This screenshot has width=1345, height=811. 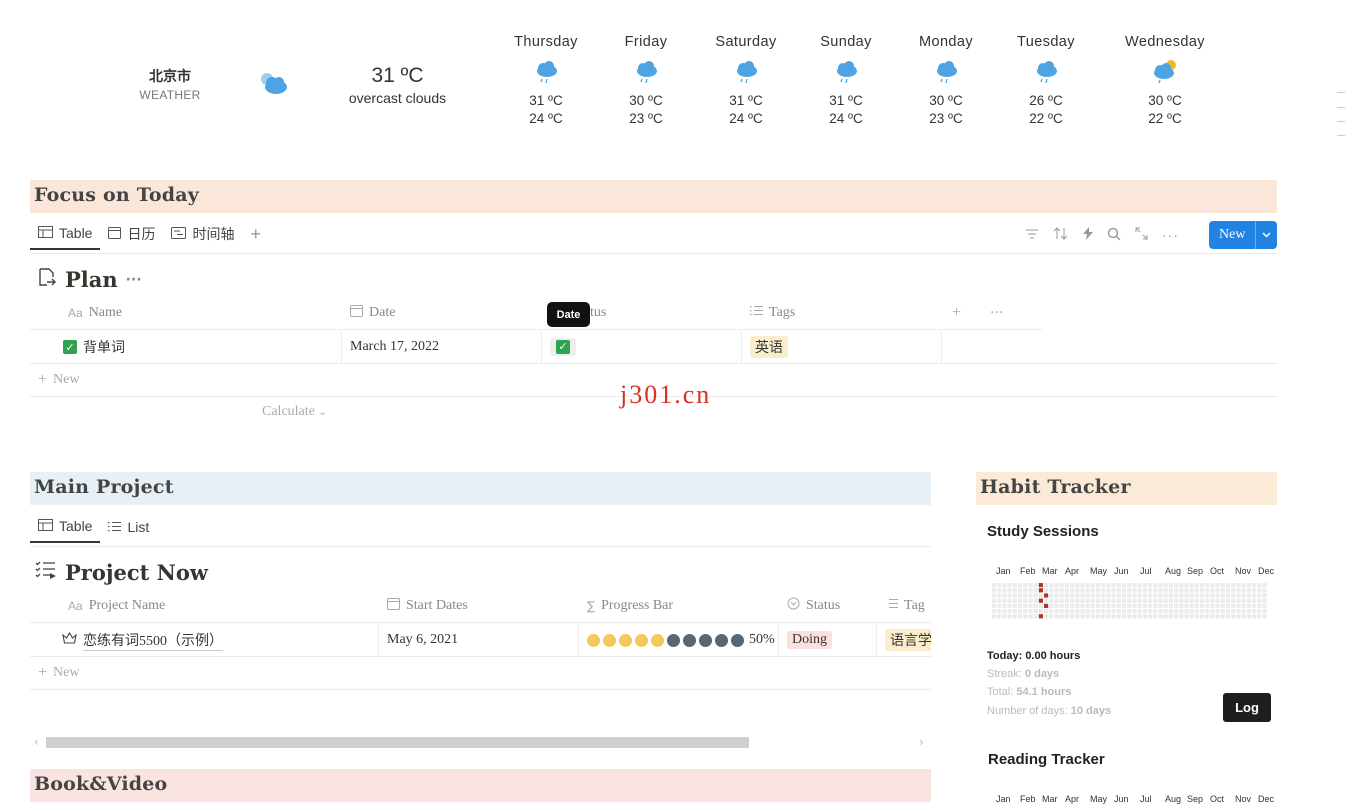 What do you see at coordinates (1243, 235) in the screenshot?
I see `new-button: New` at bounding box center [1243, 235].